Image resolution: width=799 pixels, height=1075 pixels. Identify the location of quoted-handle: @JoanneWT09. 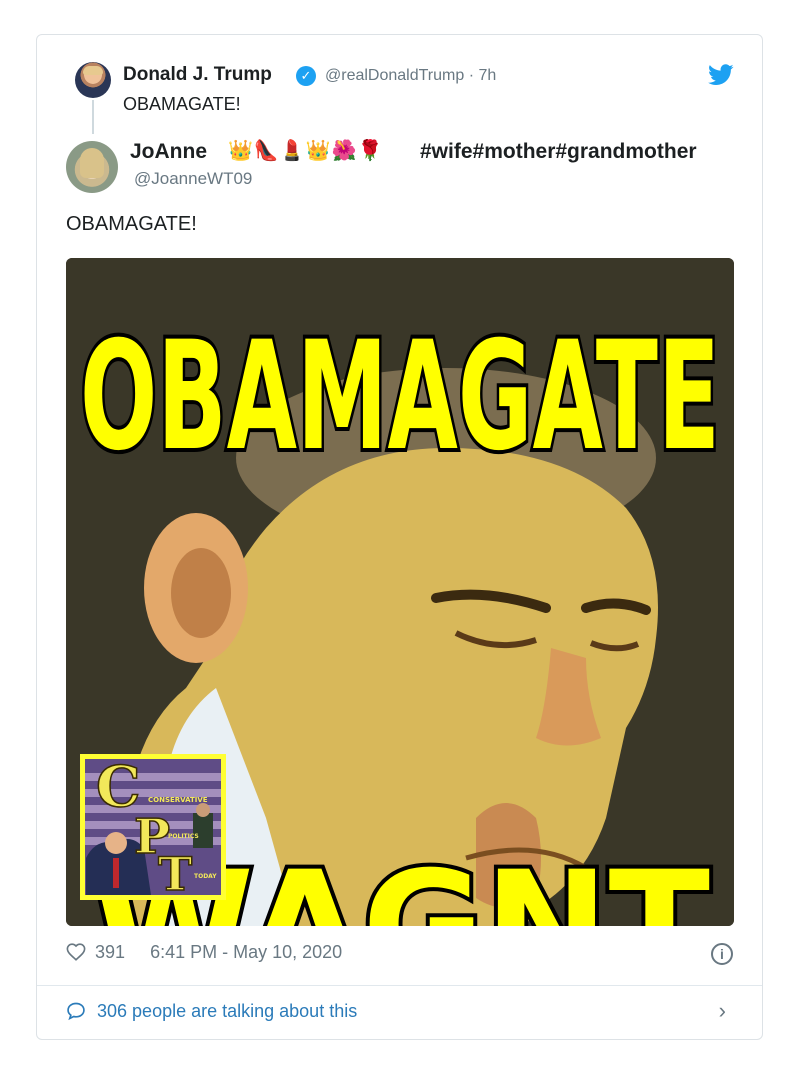
(193, 179).